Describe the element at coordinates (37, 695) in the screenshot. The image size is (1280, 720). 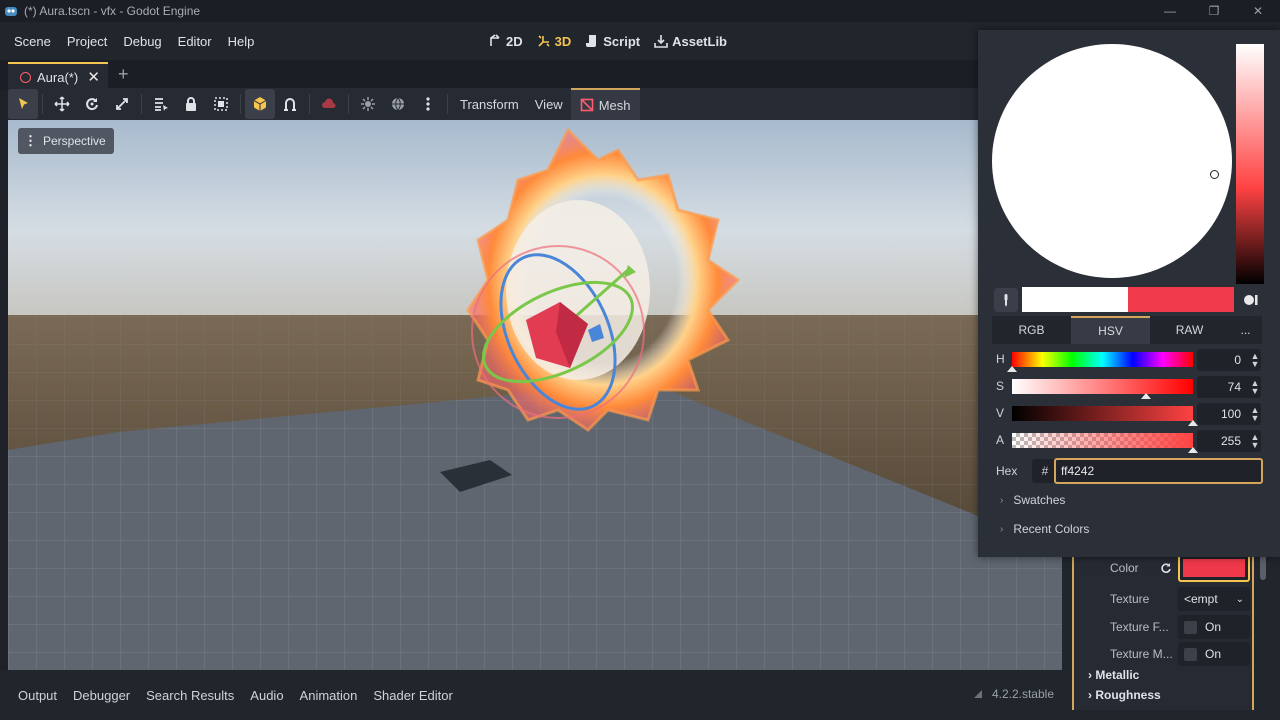
I see `tab-output: Output` at that location.